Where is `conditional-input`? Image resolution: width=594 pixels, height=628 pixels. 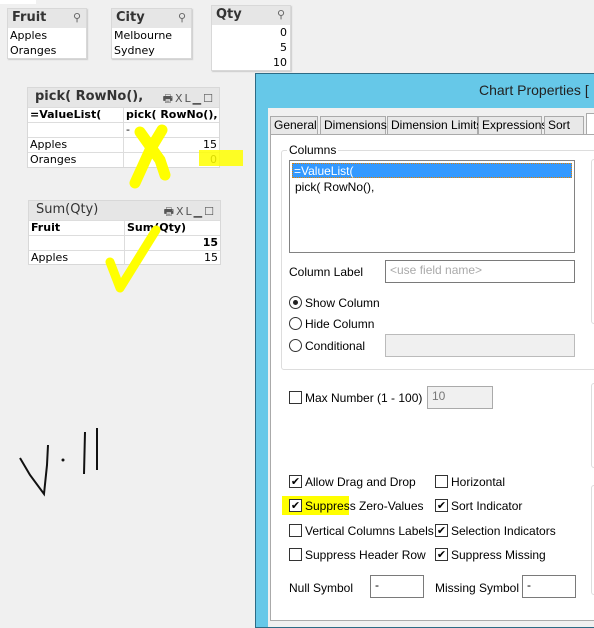
conditional-input is located at coordinates (480, 345).